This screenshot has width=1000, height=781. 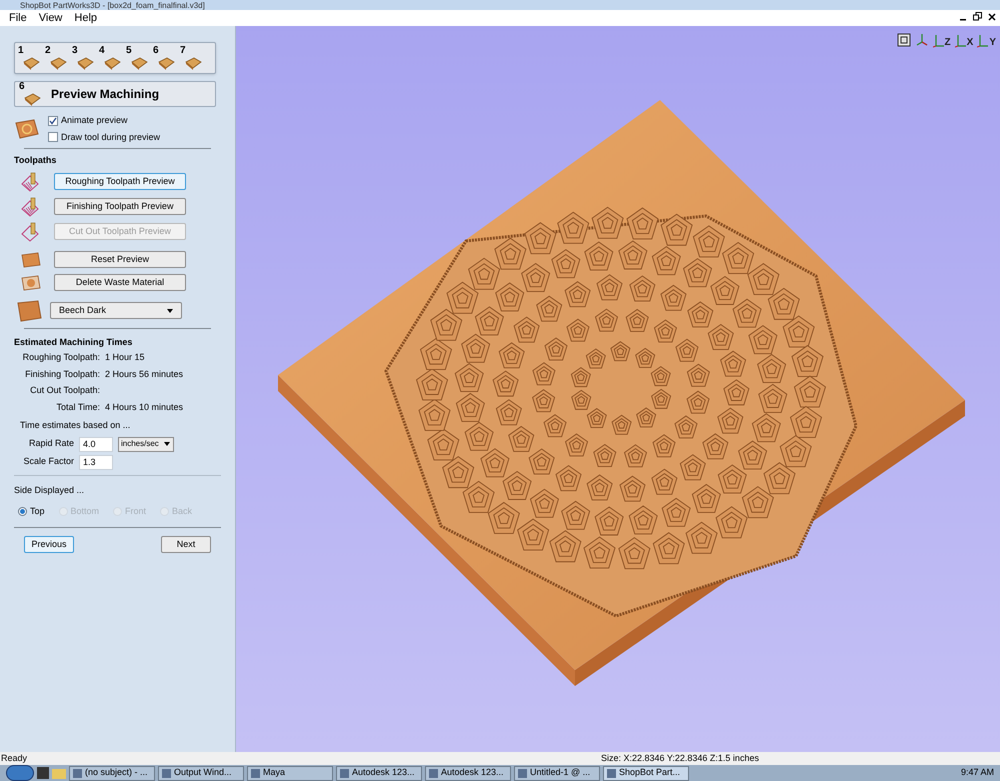 I want to click on checkbox-label: Draw tool during preview, so click(x=110, y=137).